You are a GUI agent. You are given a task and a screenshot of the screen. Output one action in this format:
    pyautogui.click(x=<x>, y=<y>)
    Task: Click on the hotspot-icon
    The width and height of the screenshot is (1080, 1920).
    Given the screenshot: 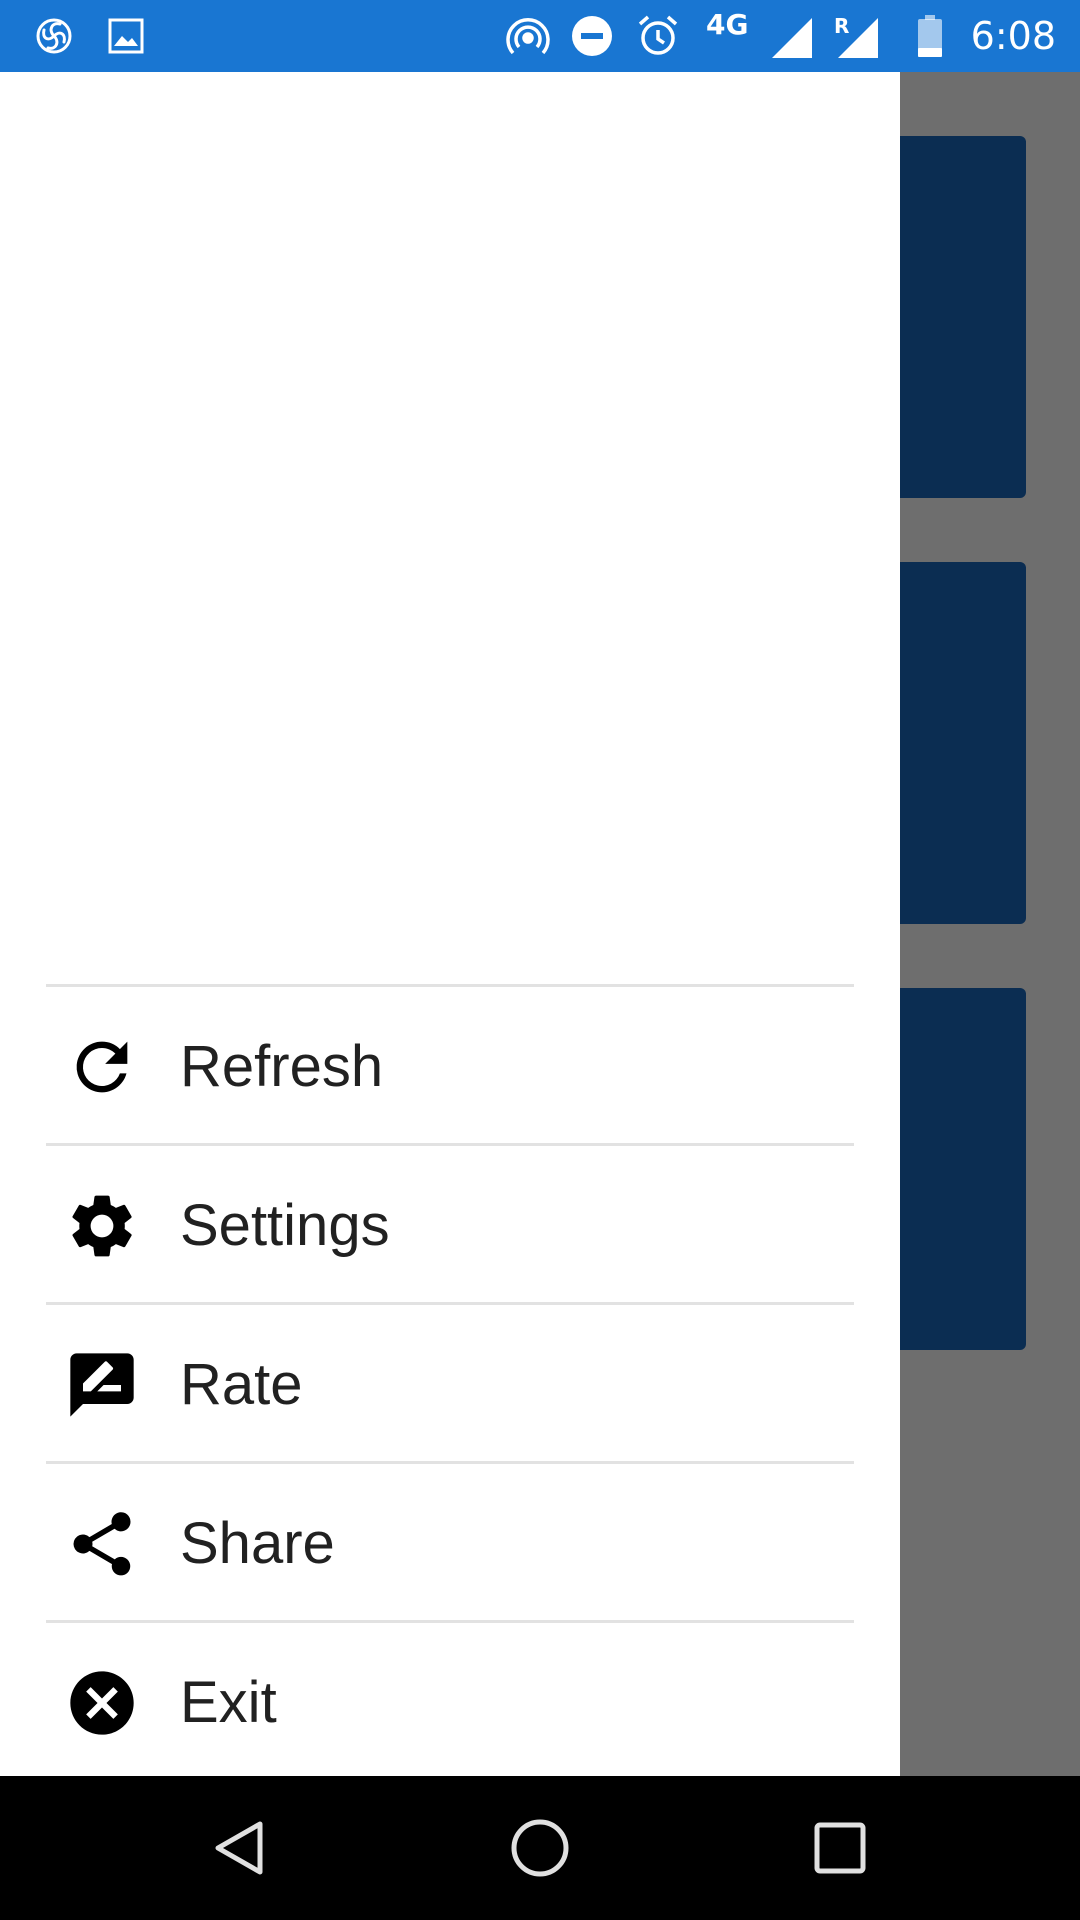 What is the action you would take?
    pyautogui.click(x=528, y=36)
    